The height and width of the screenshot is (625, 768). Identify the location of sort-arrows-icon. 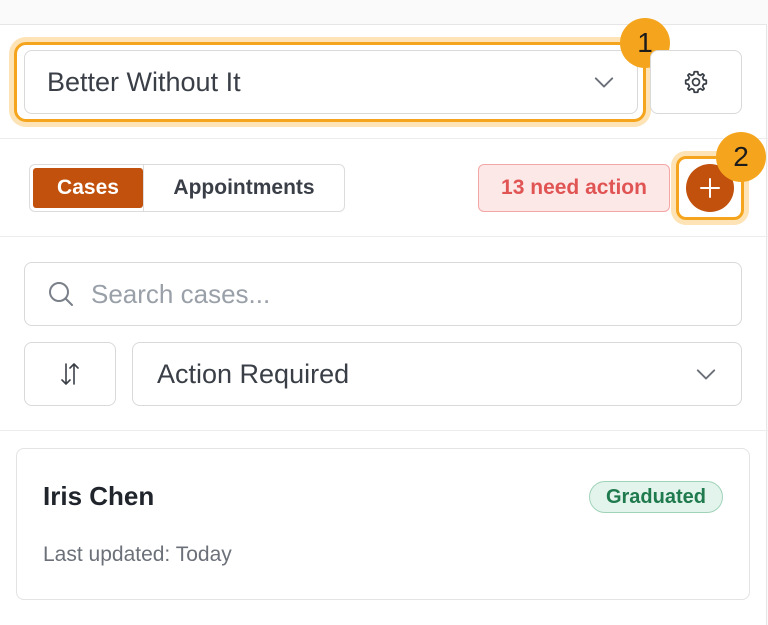
(70, 374).